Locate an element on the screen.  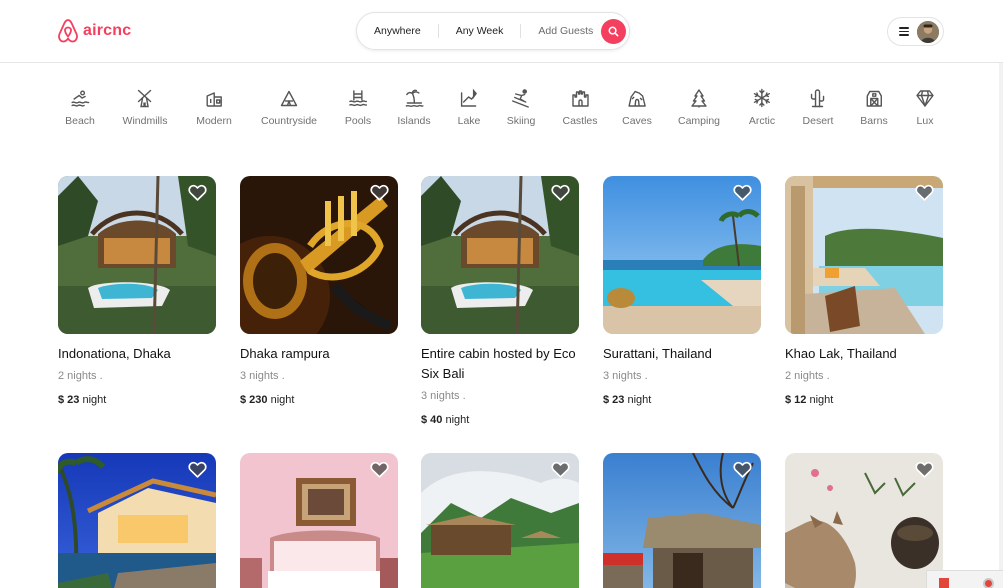
category-arctic: Arctic is located at coordinates (762, 107).